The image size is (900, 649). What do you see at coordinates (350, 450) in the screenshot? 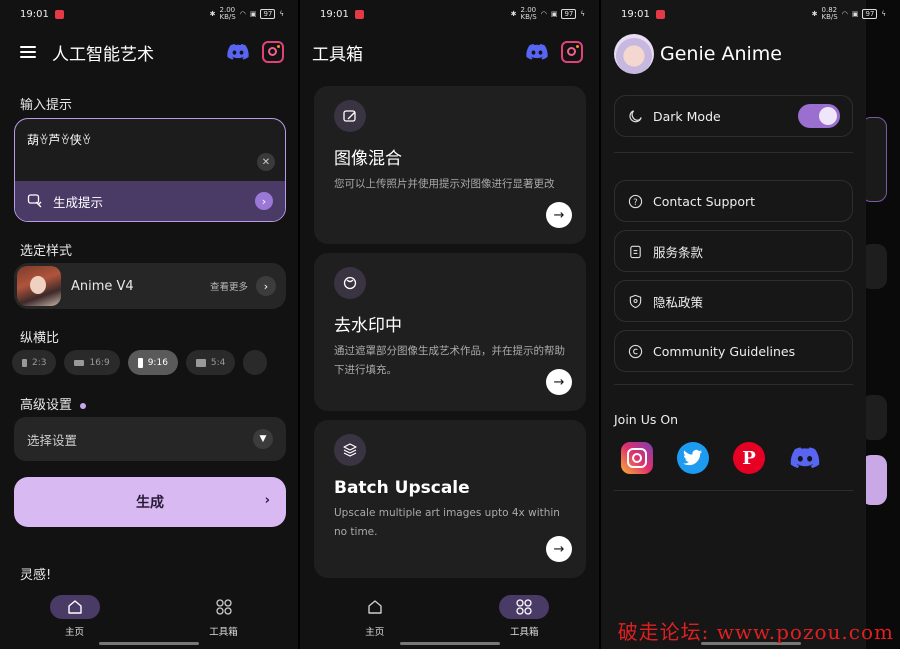
I see `layers-icon` at bounding box center [350, 450].